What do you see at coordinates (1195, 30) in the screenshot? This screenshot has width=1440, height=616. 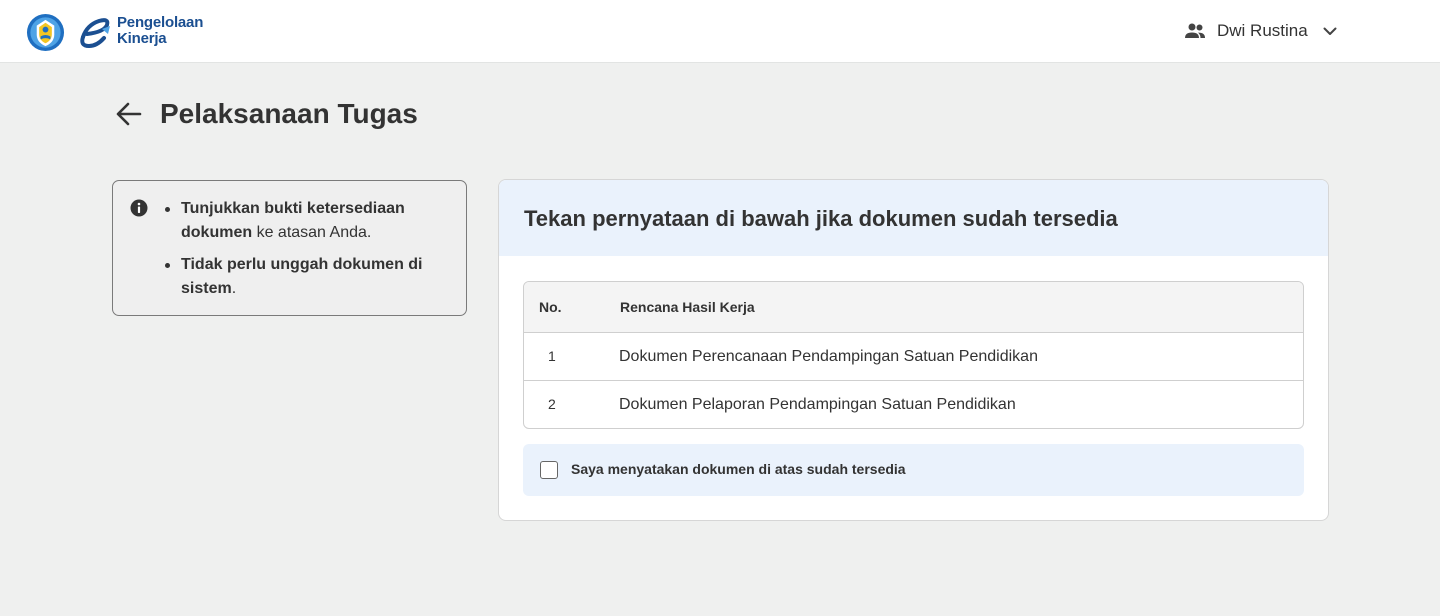 I see `people-icon` at bounding box center [1195, 30].